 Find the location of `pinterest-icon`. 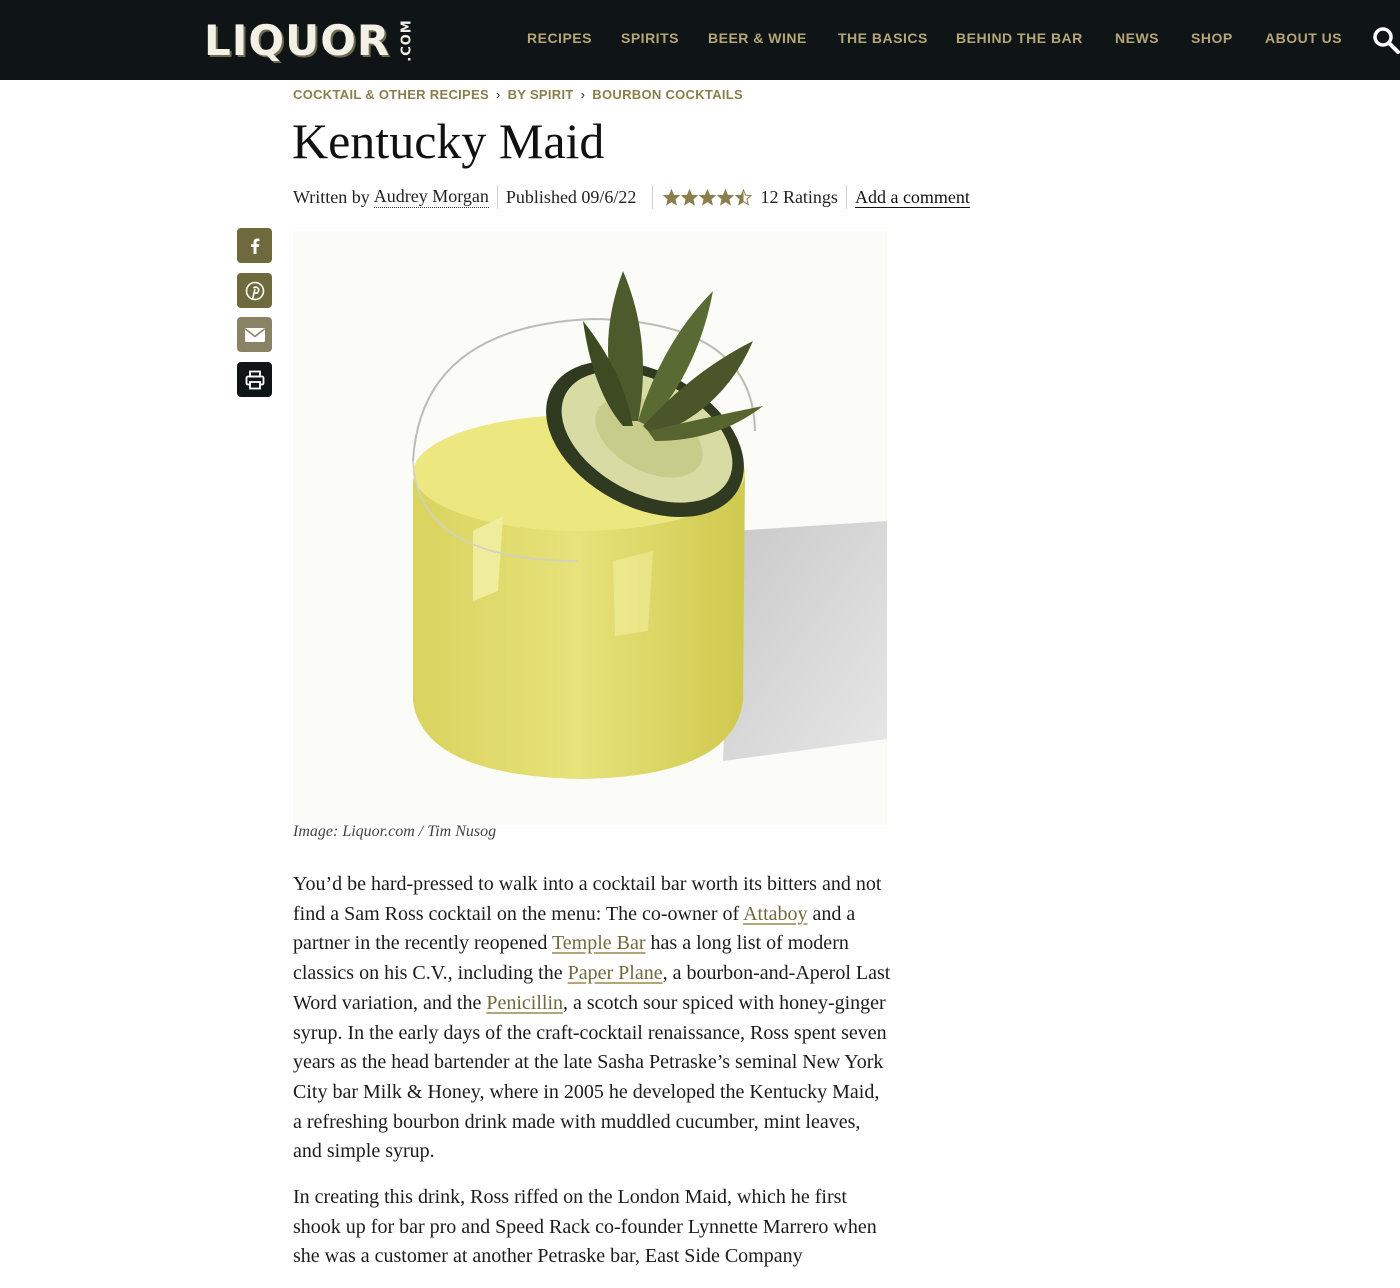

pinterest-icon is located at coordinates (254, 290).